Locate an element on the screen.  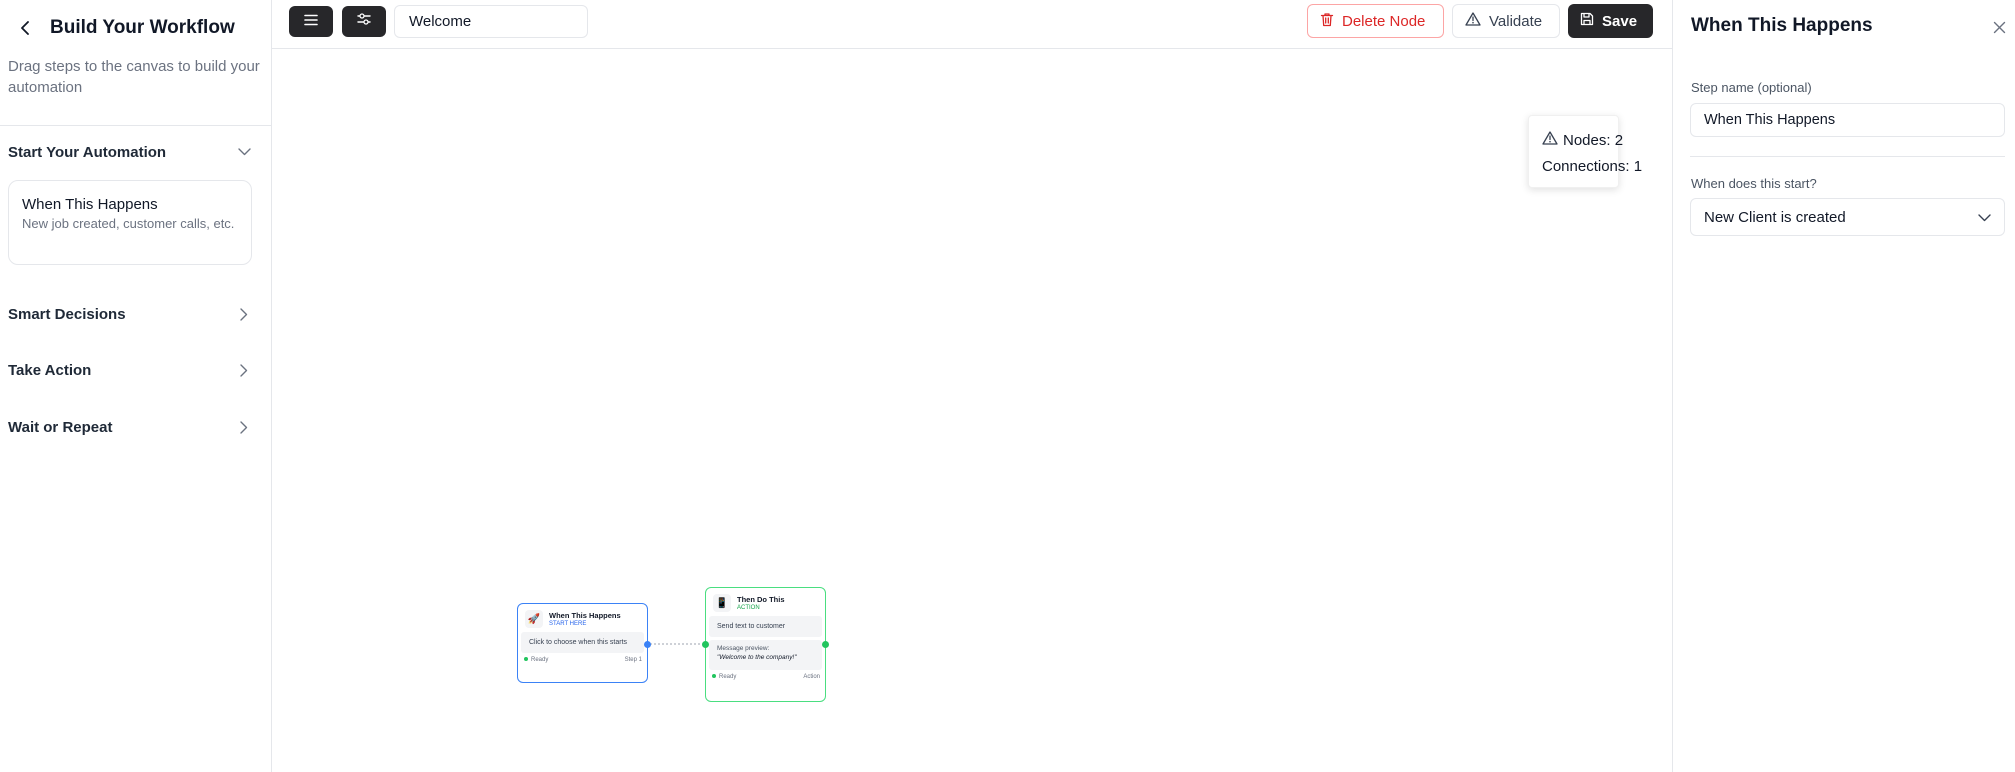
section-smart-decisions: Smart Decisions is located at coordinates (135, 314).